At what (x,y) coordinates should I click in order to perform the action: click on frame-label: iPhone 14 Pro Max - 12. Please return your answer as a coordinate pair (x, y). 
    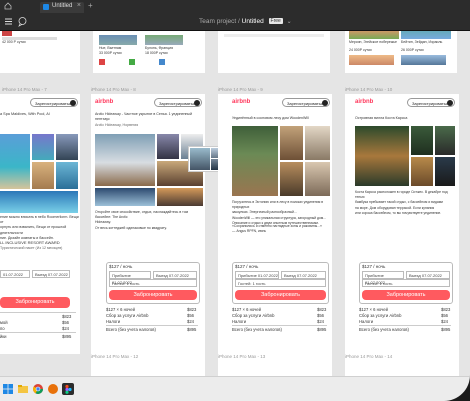
    Looking at the image, I should click on (114, 356).